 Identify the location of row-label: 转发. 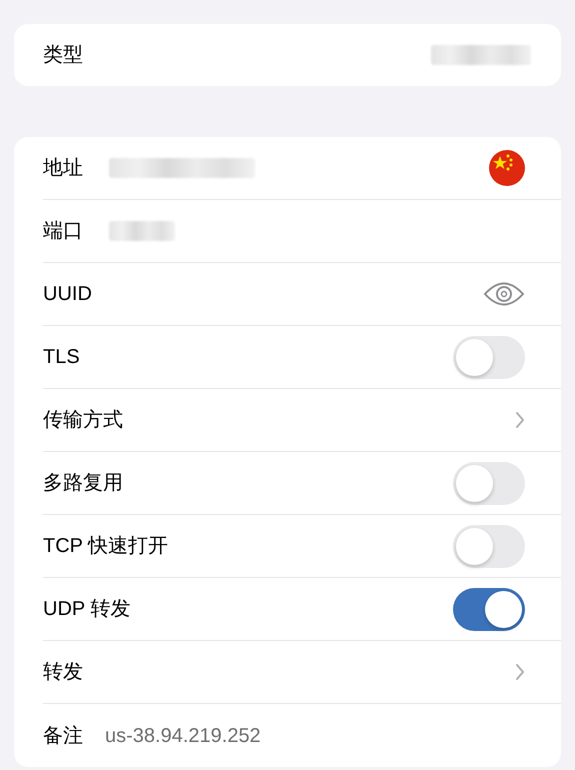
(63, 672).